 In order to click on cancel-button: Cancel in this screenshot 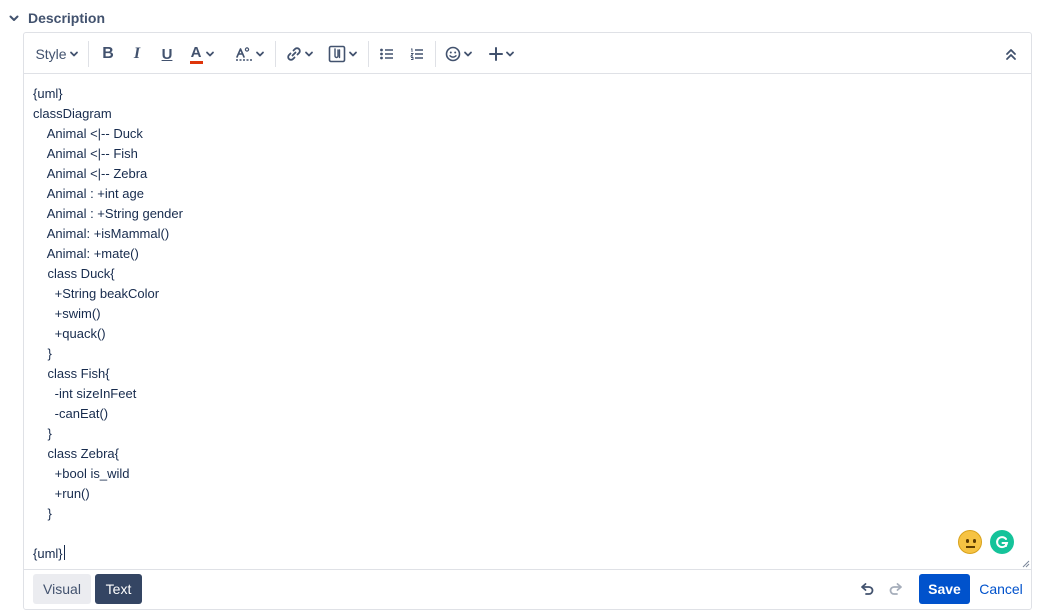, I will do `click(1001, 589)`.